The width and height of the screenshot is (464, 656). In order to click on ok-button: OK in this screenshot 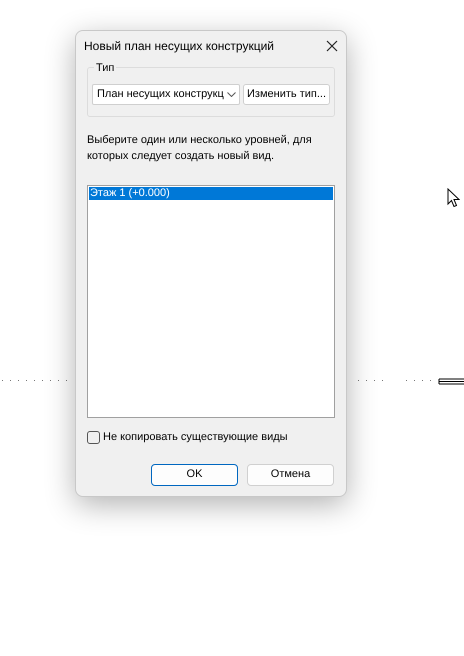, I will do `click(194, 475)`.